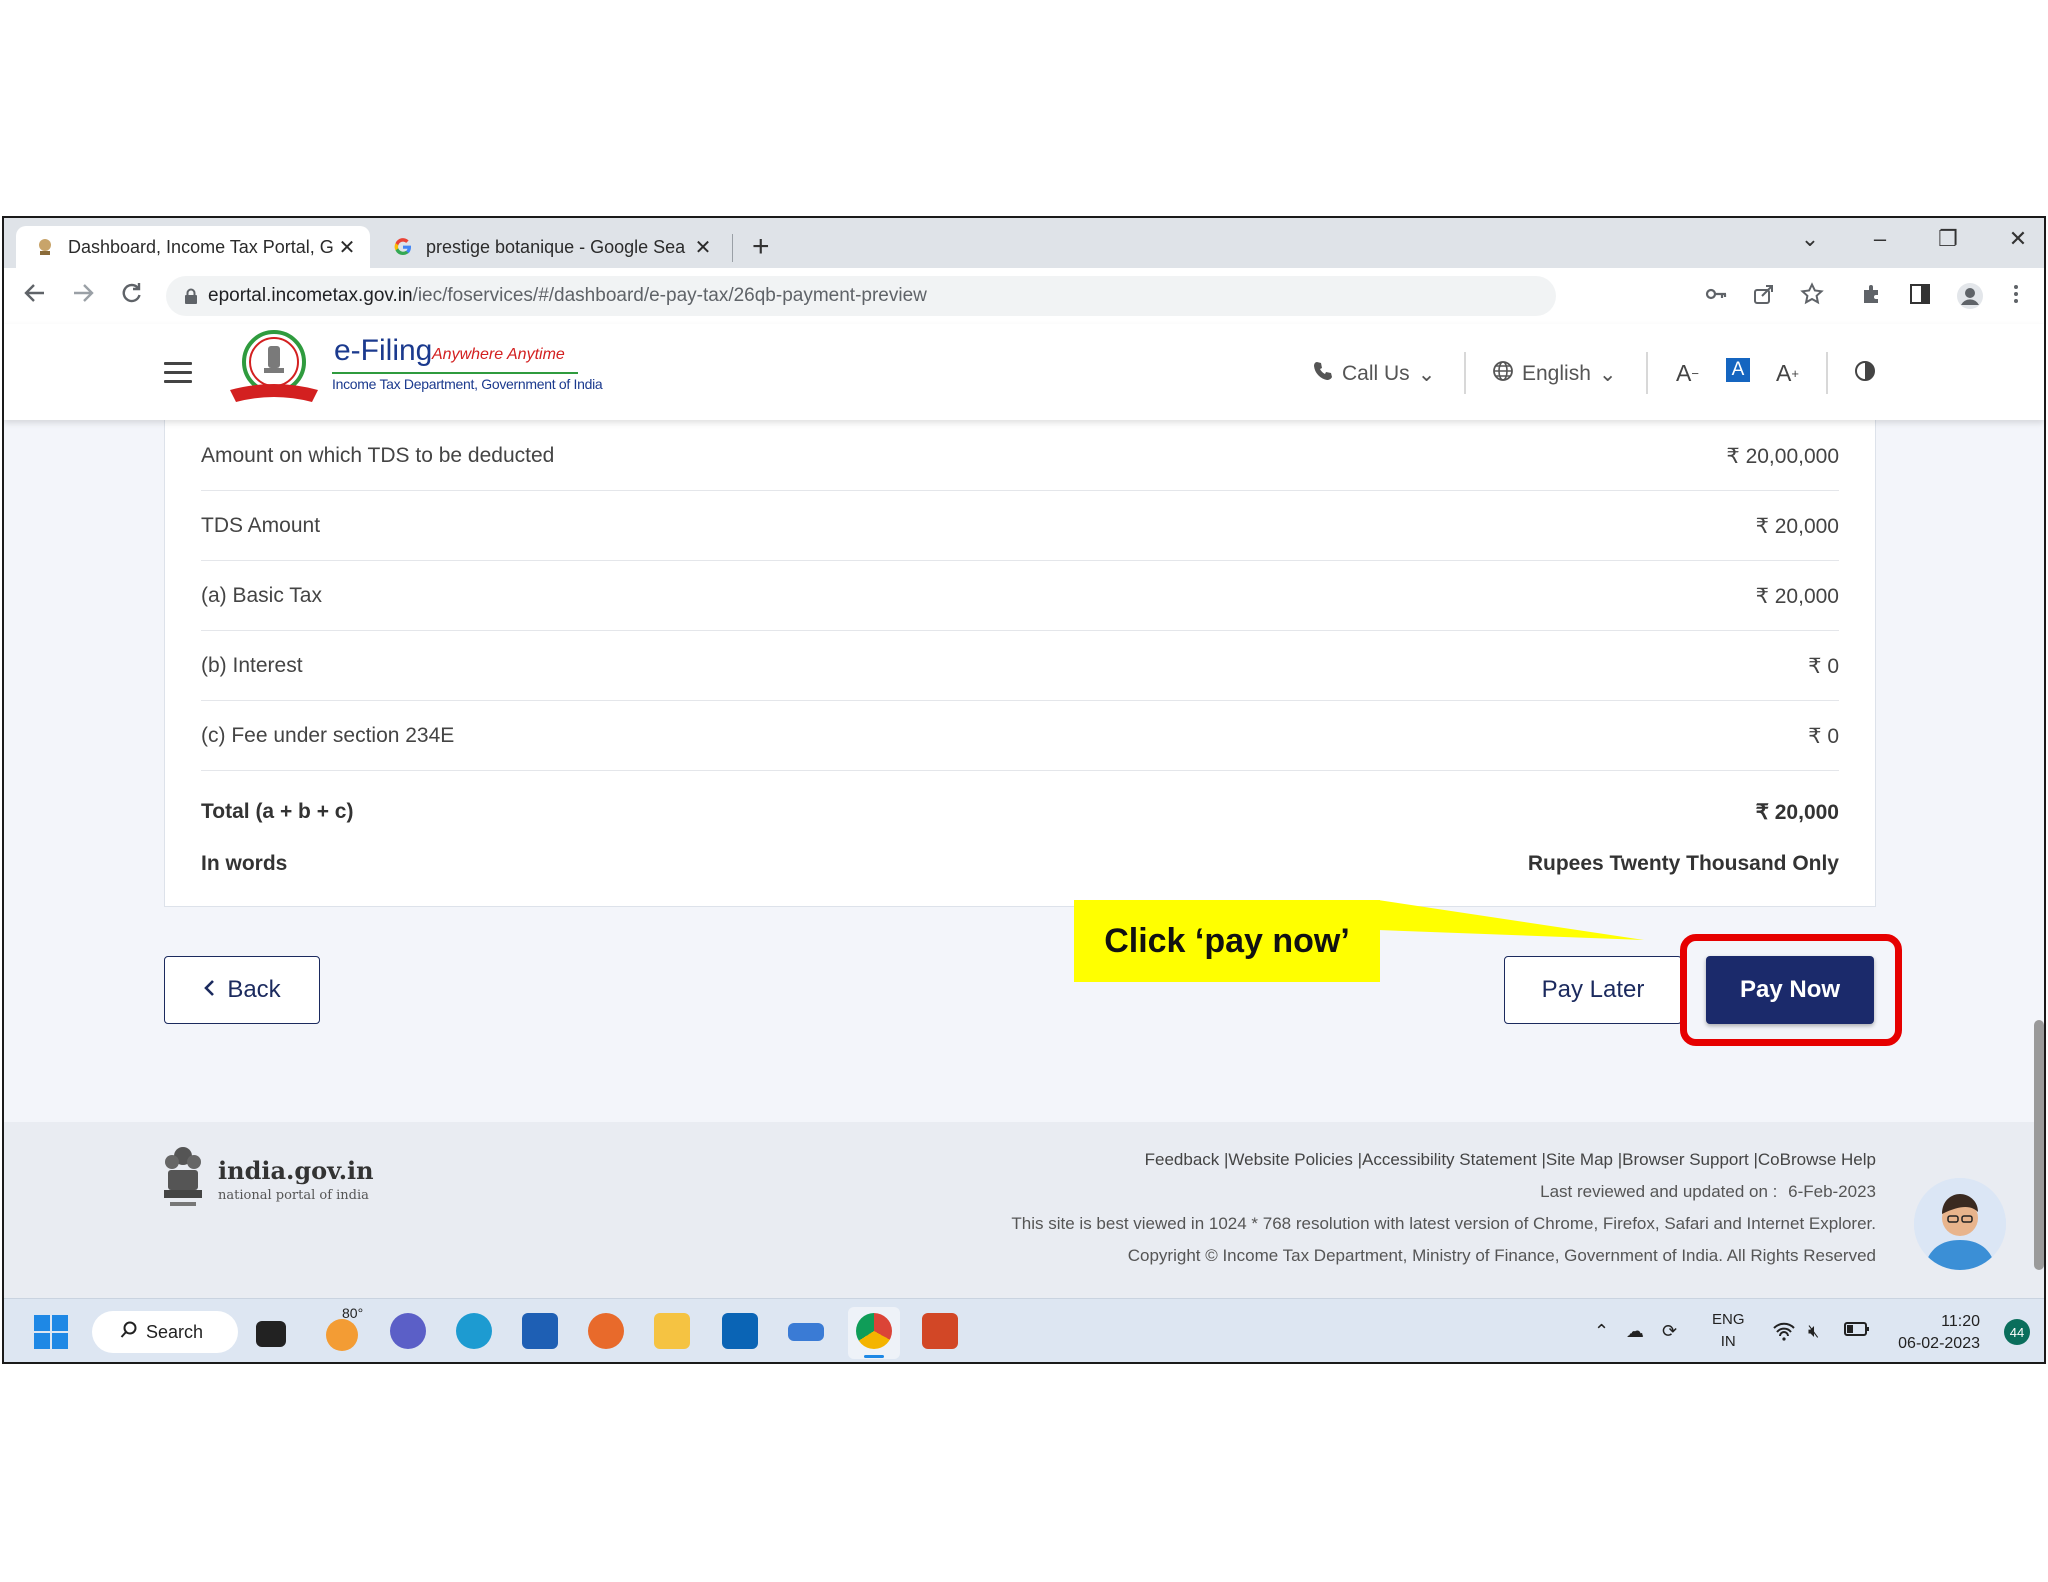 This screenshot has height=1582, width=2048. What do you see at coordinates (1787, 373) in the screenshot?
I see `increase-font-button: A +` at bounding box center [1787, 373].